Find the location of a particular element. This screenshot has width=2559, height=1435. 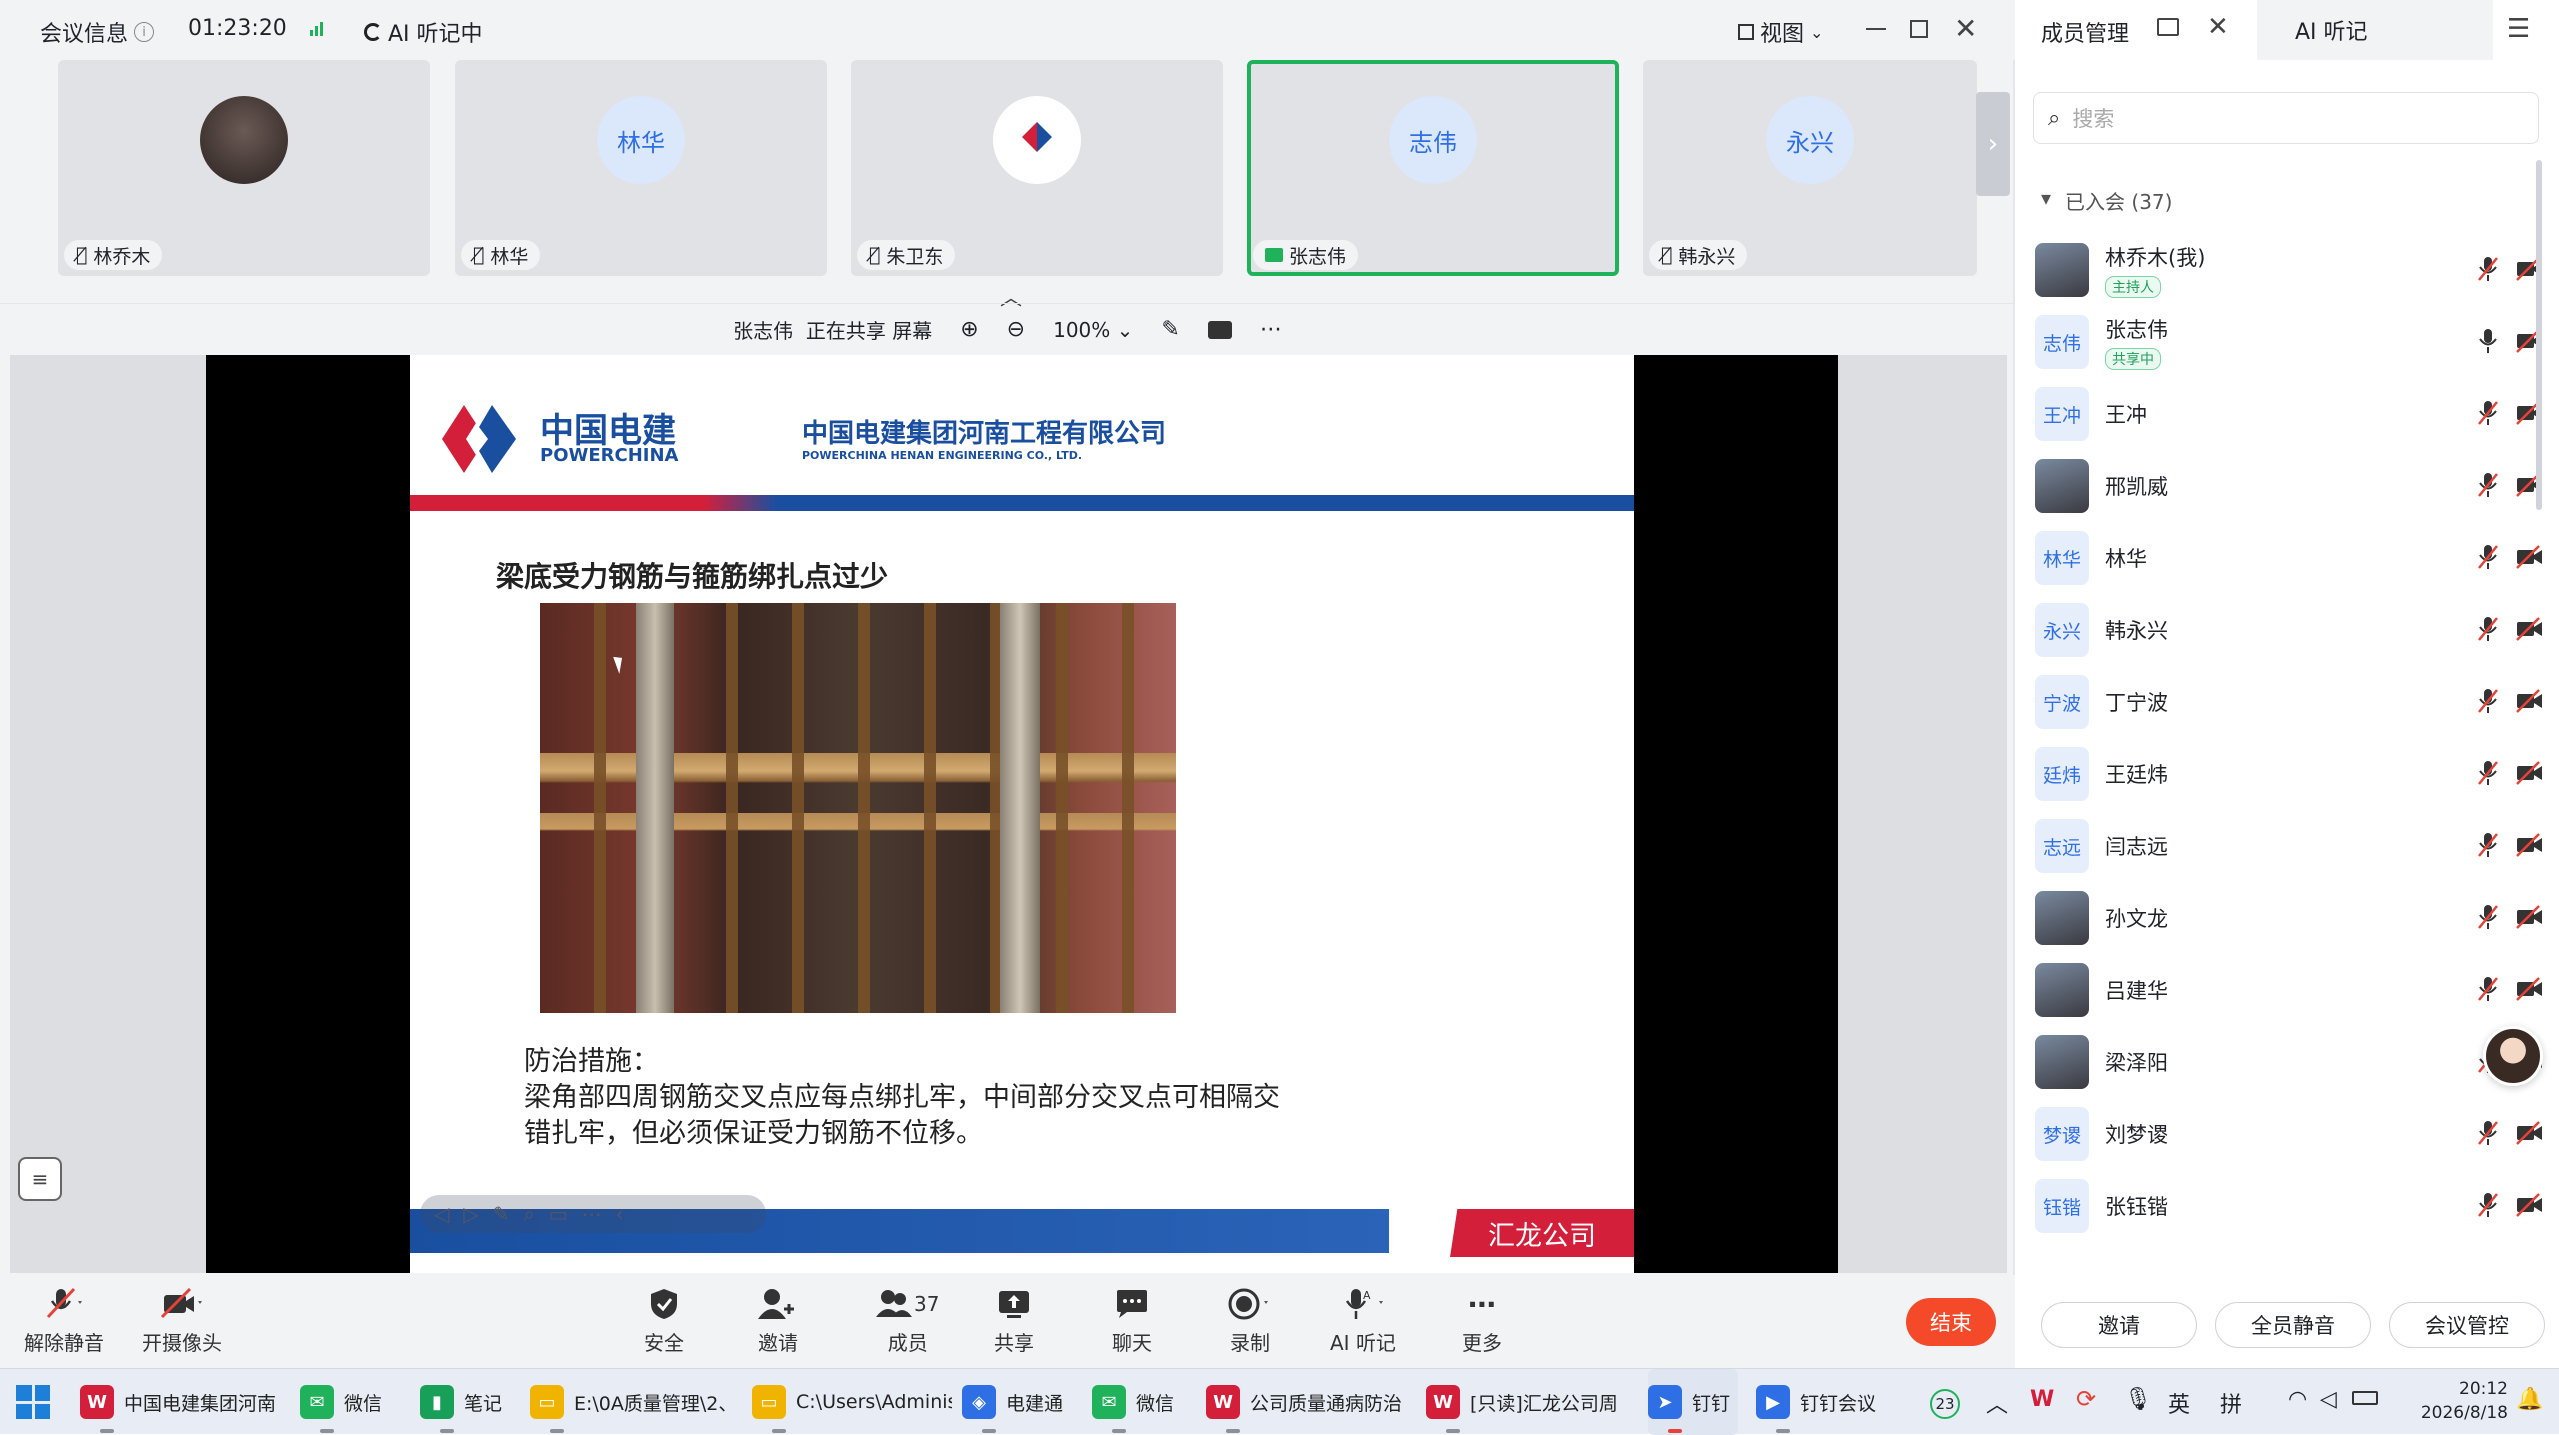

end-meeting-button: 结束 is located at coordinates (1951, 1322).